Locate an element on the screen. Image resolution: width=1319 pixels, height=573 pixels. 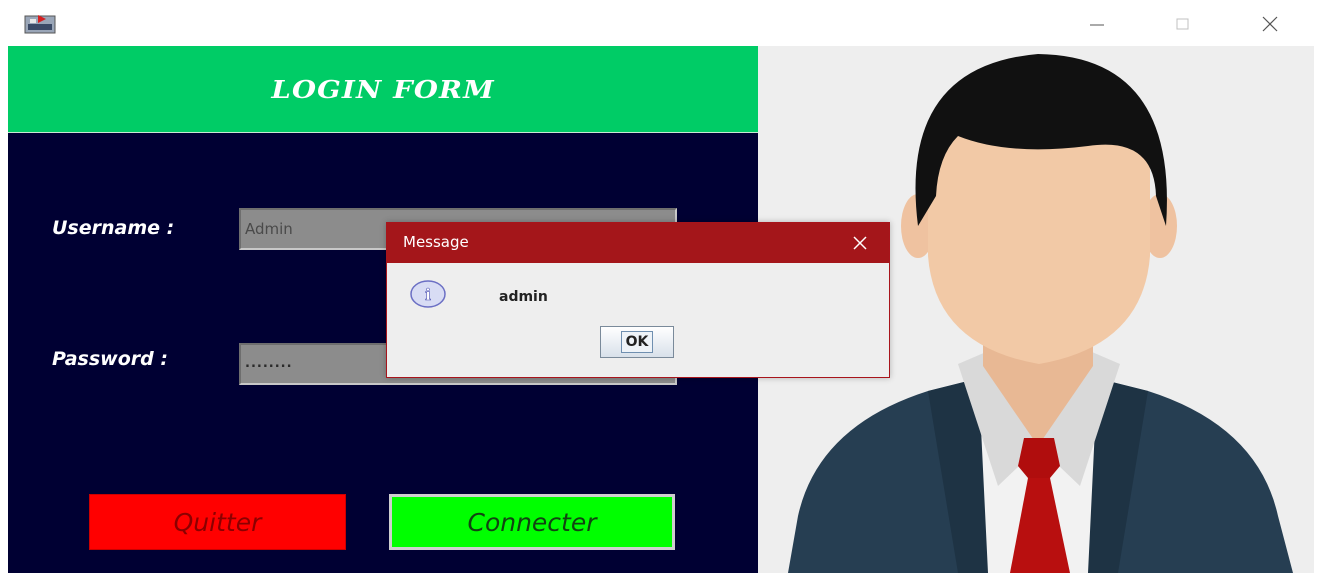
form-title: LOGIN FORM is located at coordinates (383, 89).